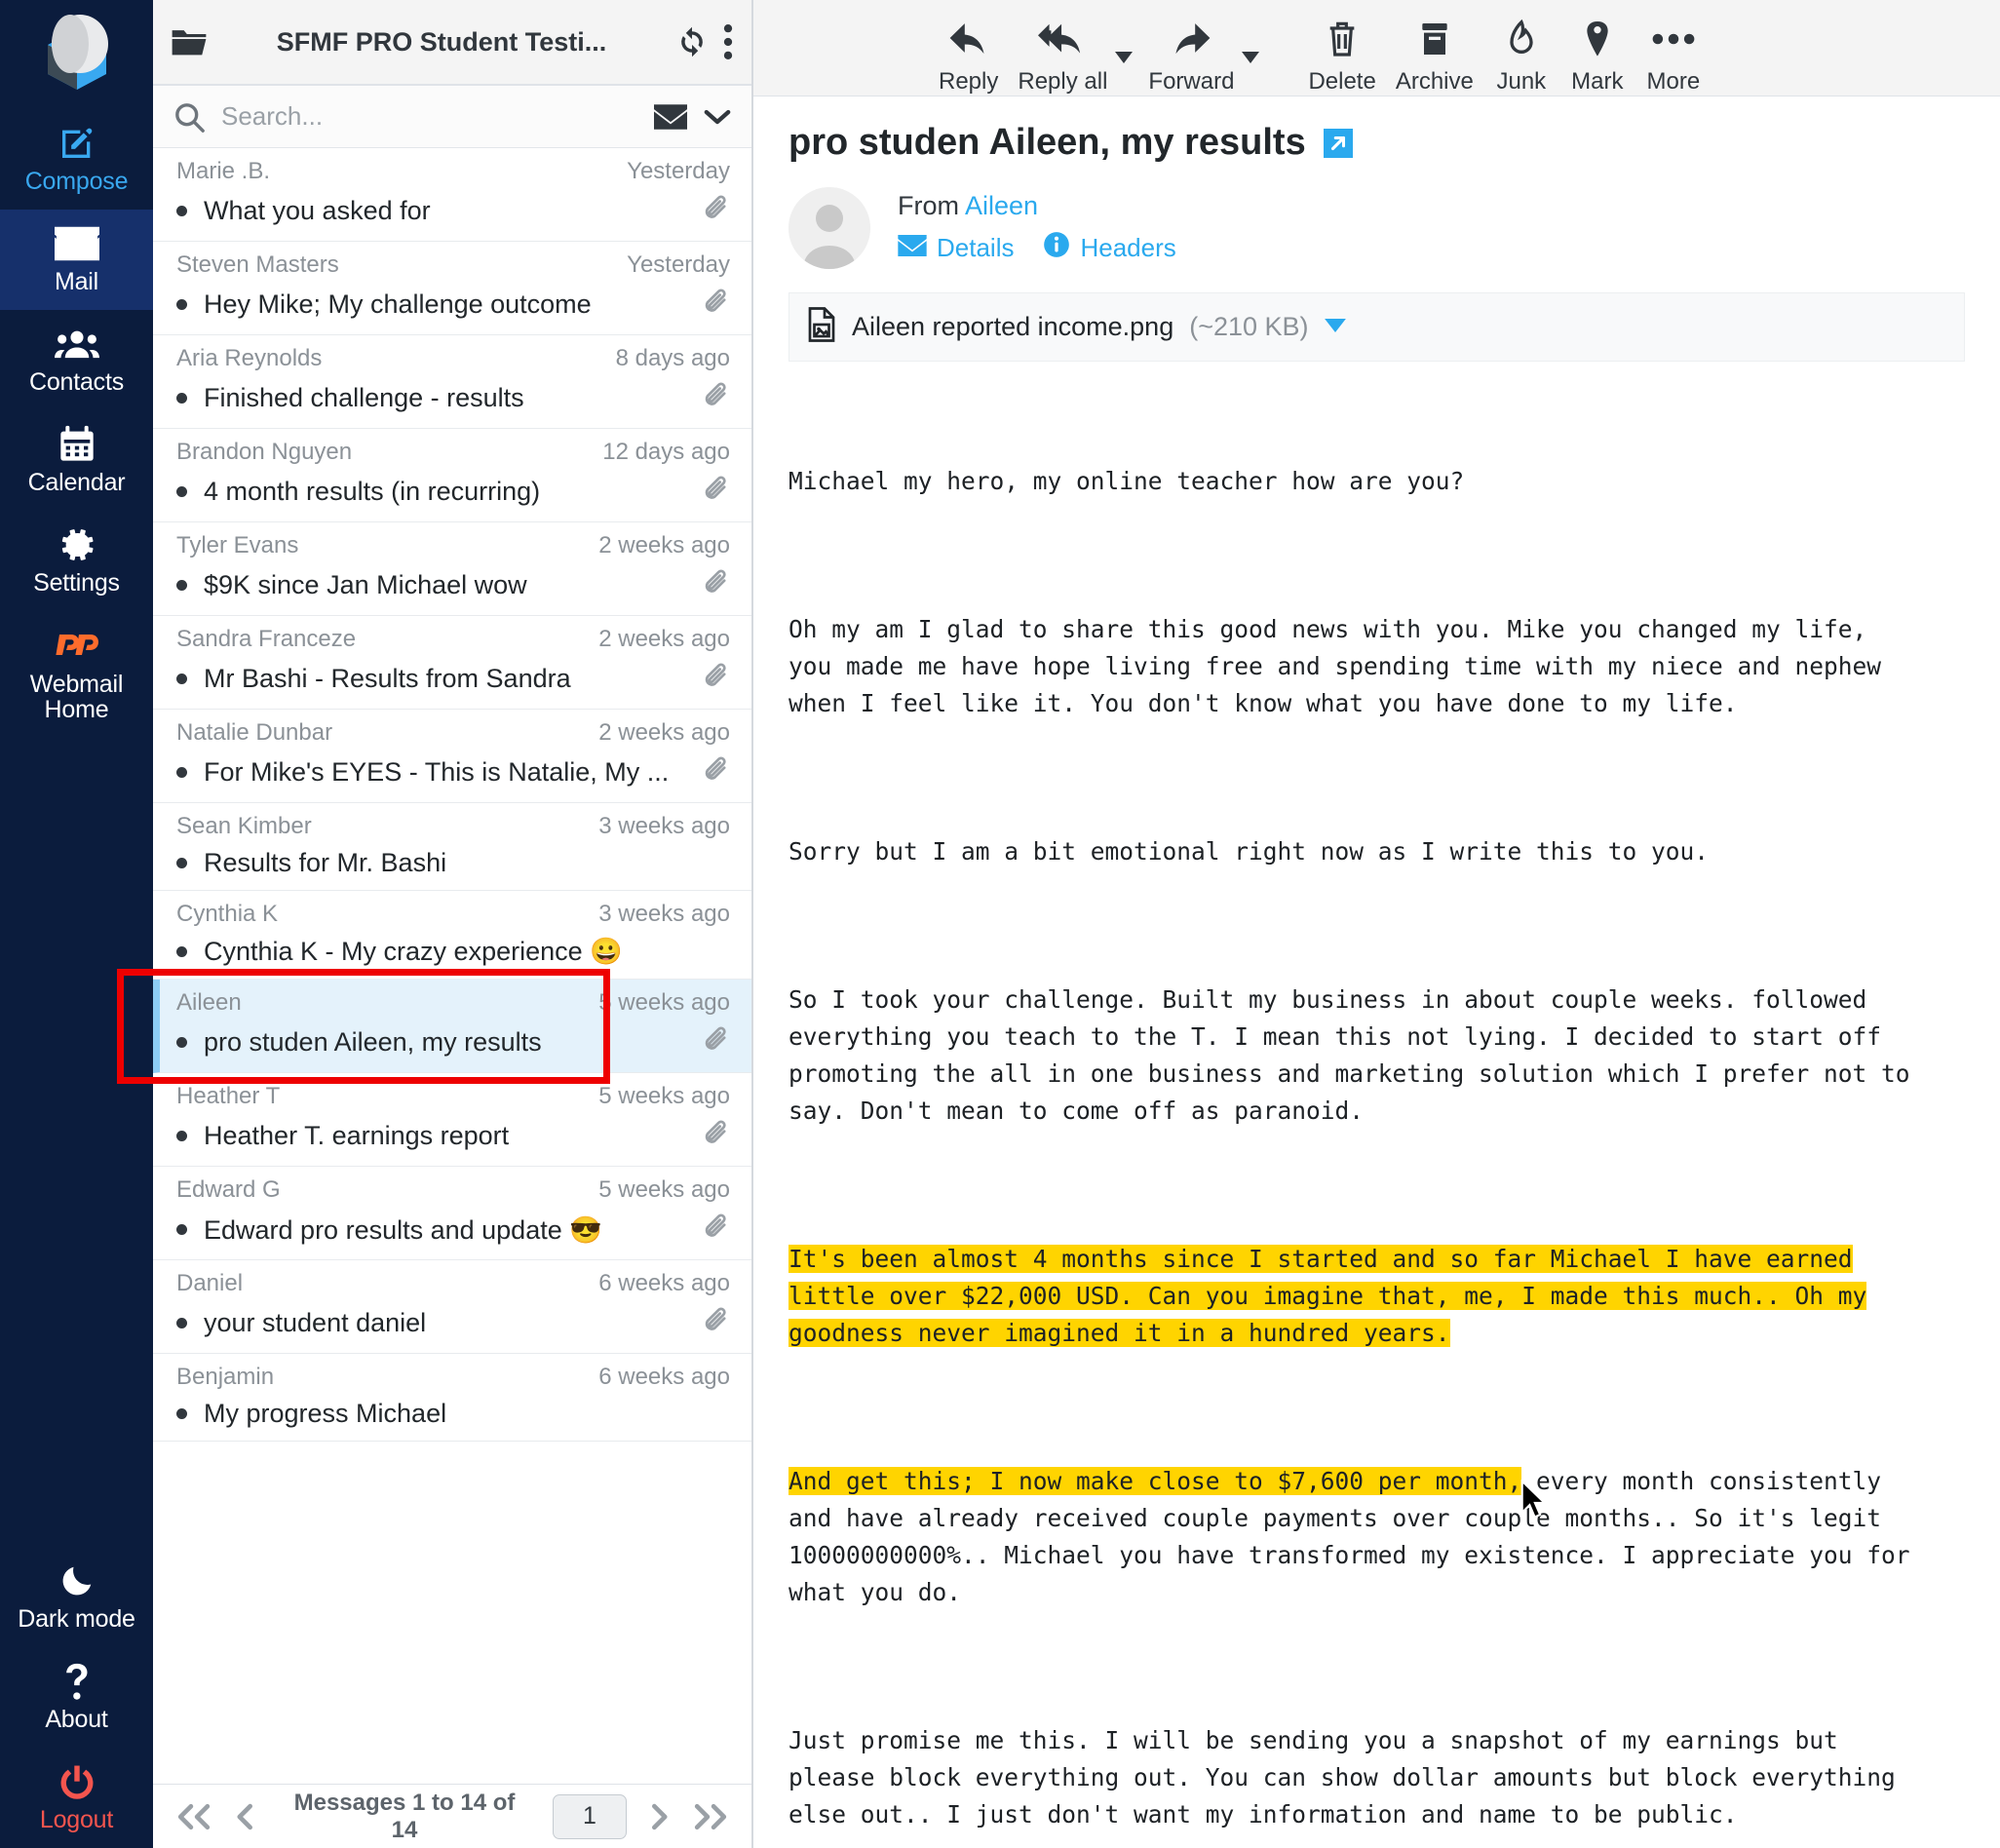 The height and width of the screenshot is (1848, 2000). Describe the element at coordinates (76, 1798) in the screenshot. I see `sidebar-item-logout: Logout` at that location.